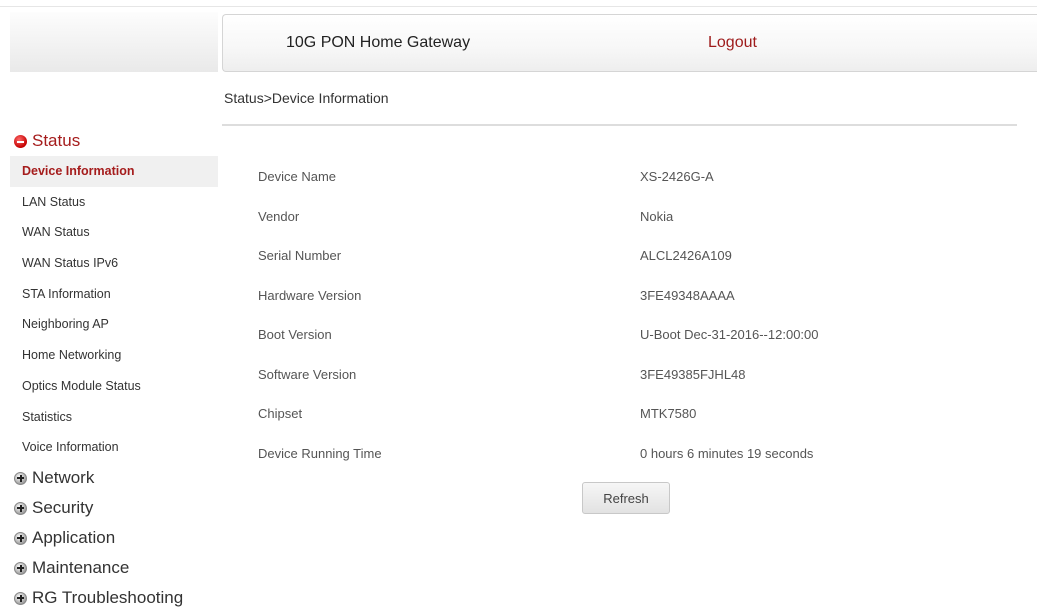 The width and height of the screenshot is (1037, 614). I want to click on sidebar-section-label: Status, so click(56, 140).